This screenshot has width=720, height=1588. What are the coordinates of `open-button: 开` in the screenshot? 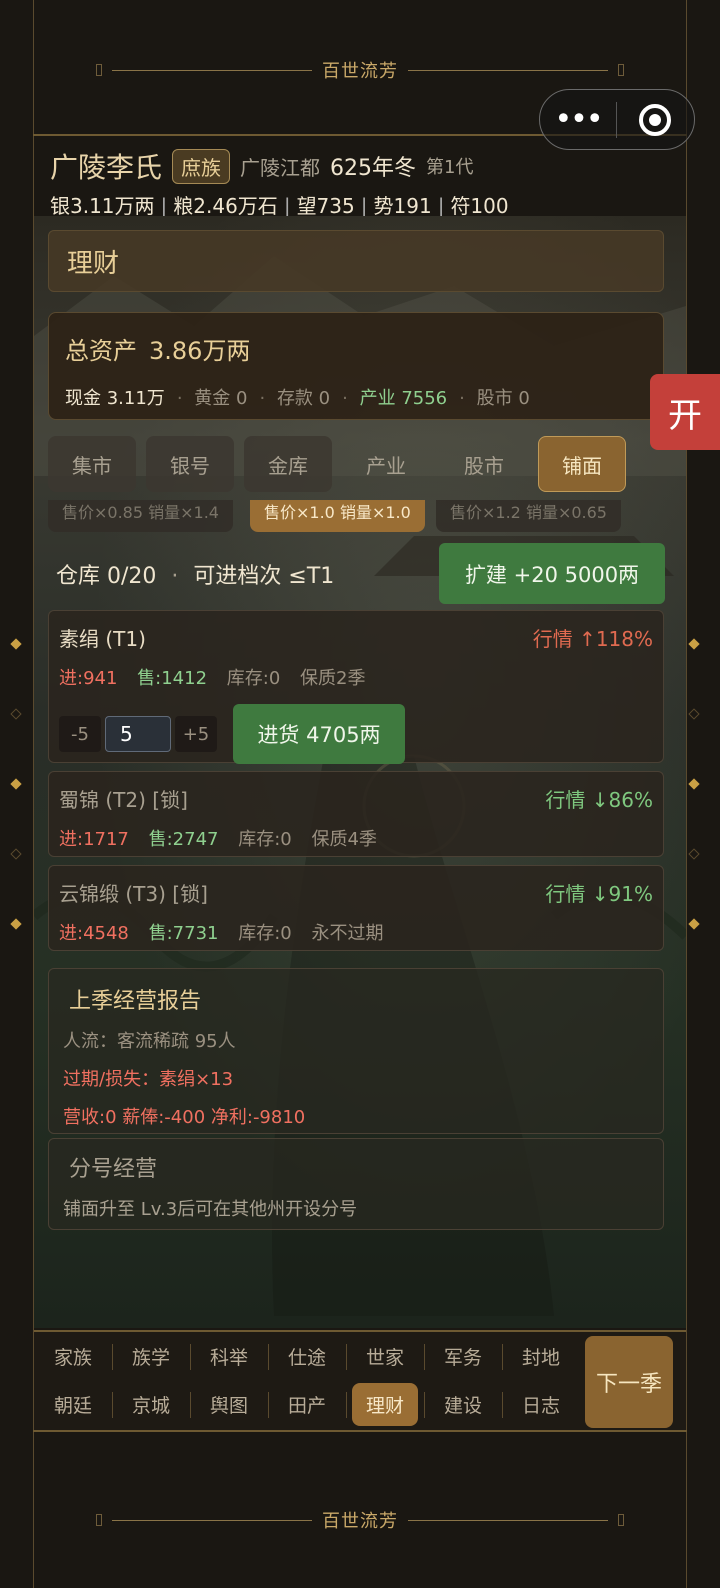 It's located at (685, 412).